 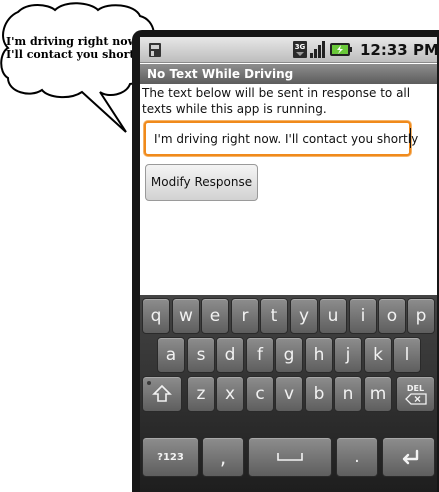 I want to click on shift-indicator-dot, so click(x=149, y=383).